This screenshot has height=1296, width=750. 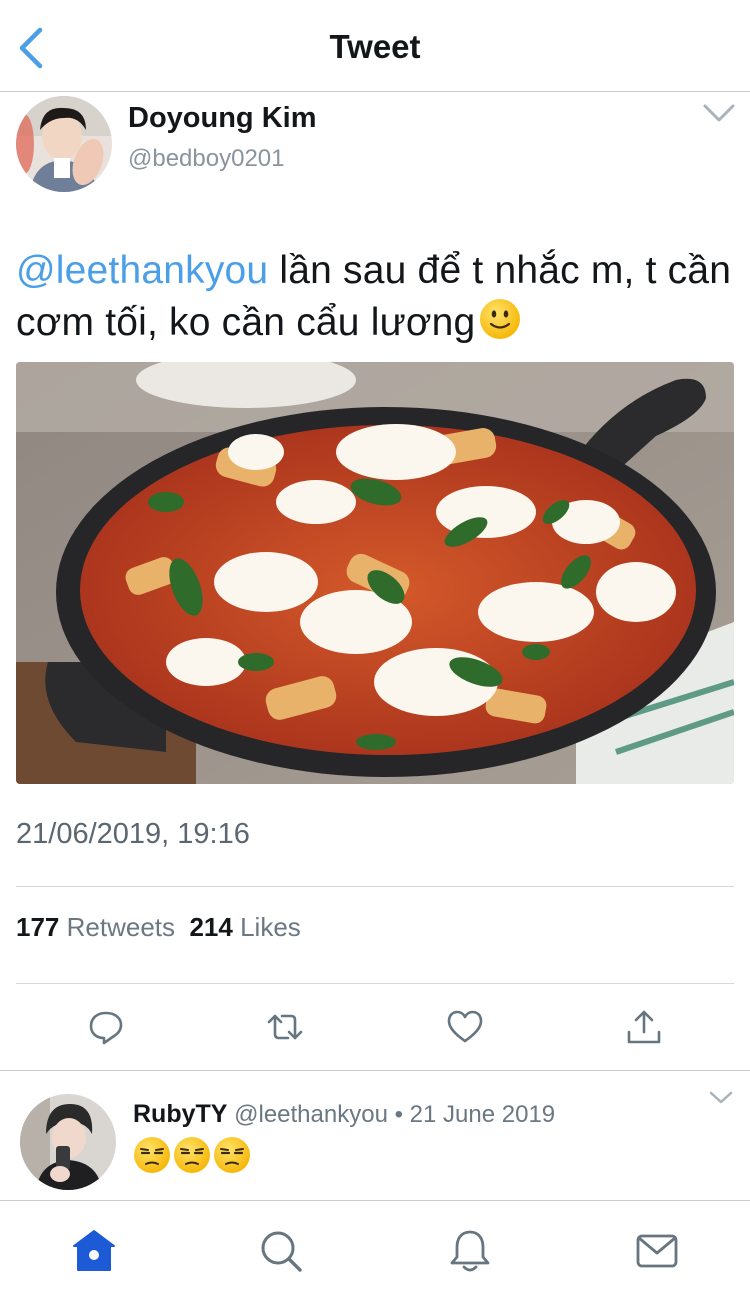 What do you see at coordinates (270, 927) in the screenshot?
I see `likes-label: Likes` at bounding box center [270, 927].